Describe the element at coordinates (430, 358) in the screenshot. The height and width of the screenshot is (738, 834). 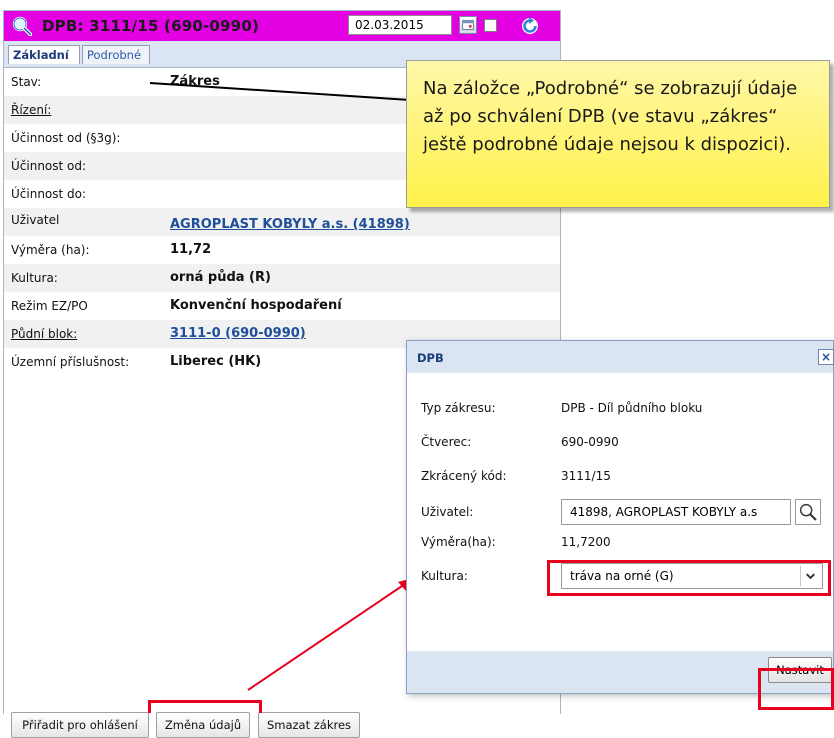
I see `dialog-title: DPB` at that location.